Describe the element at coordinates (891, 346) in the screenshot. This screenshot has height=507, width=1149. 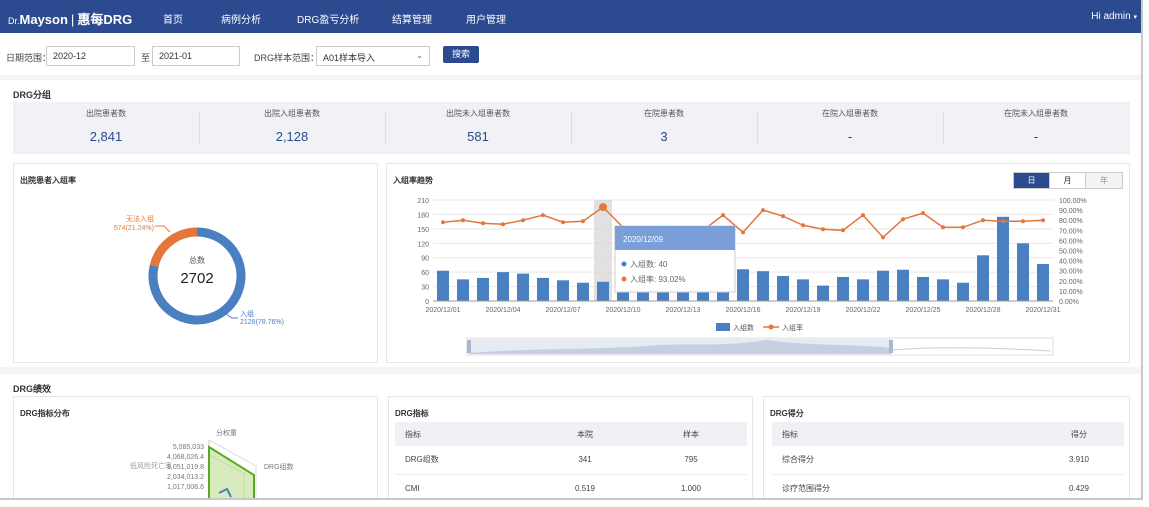
I see `zoom-handle-right` at that location.